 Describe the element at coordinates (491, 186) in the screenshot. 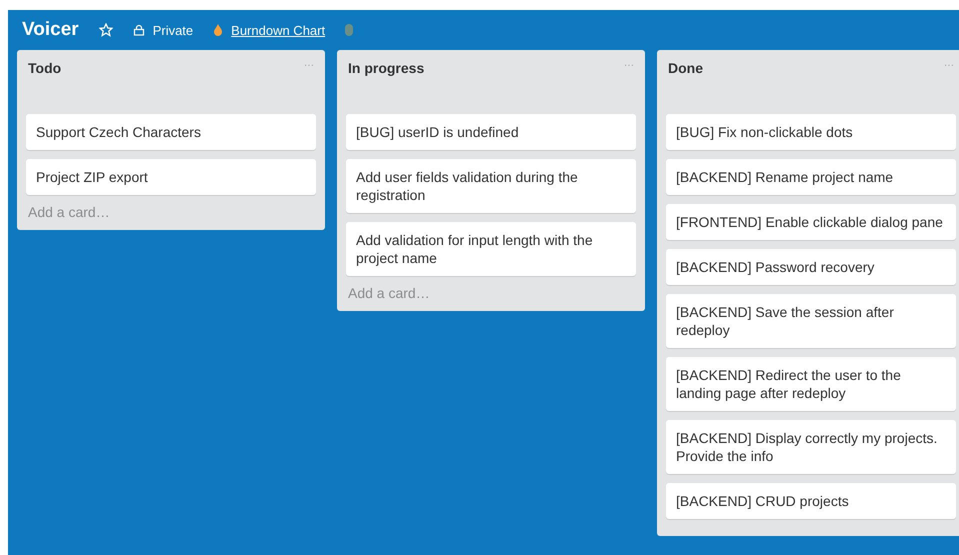

I see `task-card: Add user fields validation during the registration` at that location.